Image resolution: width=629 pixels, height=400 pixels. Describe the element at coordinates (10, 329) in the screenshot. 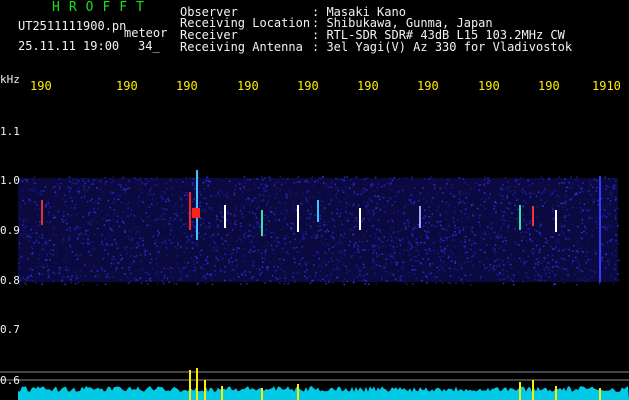

I see `y-tick-label: 0.7` at that location.